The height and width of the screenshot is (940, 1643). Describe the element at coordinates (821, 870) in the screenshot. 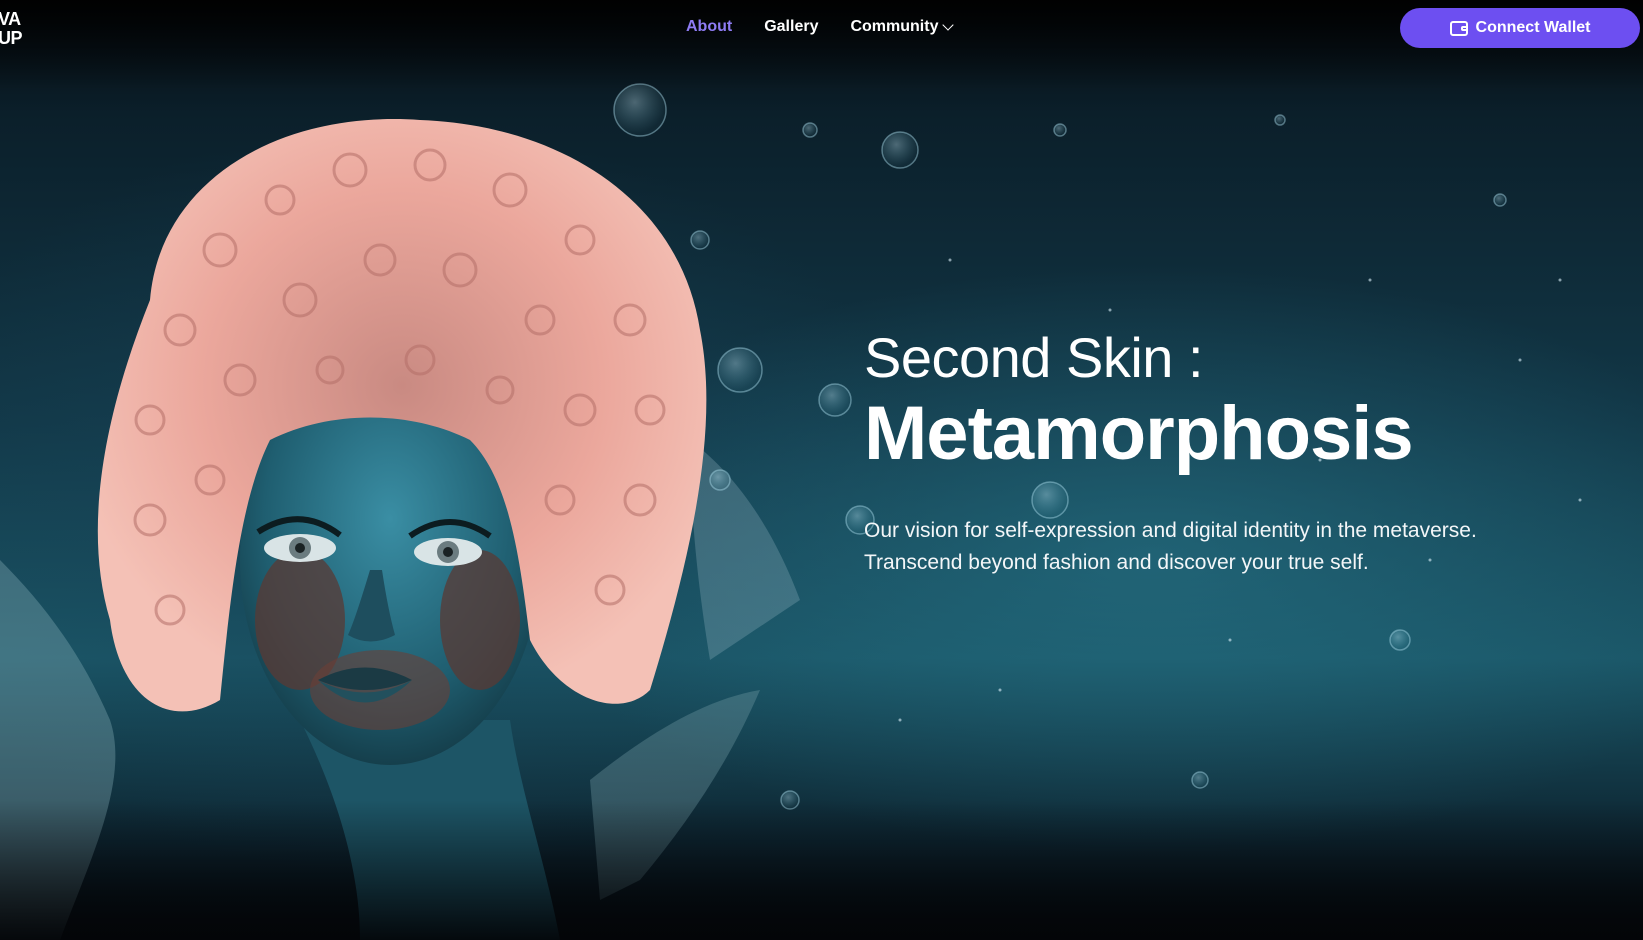

I see `bottom-shade` at that location.